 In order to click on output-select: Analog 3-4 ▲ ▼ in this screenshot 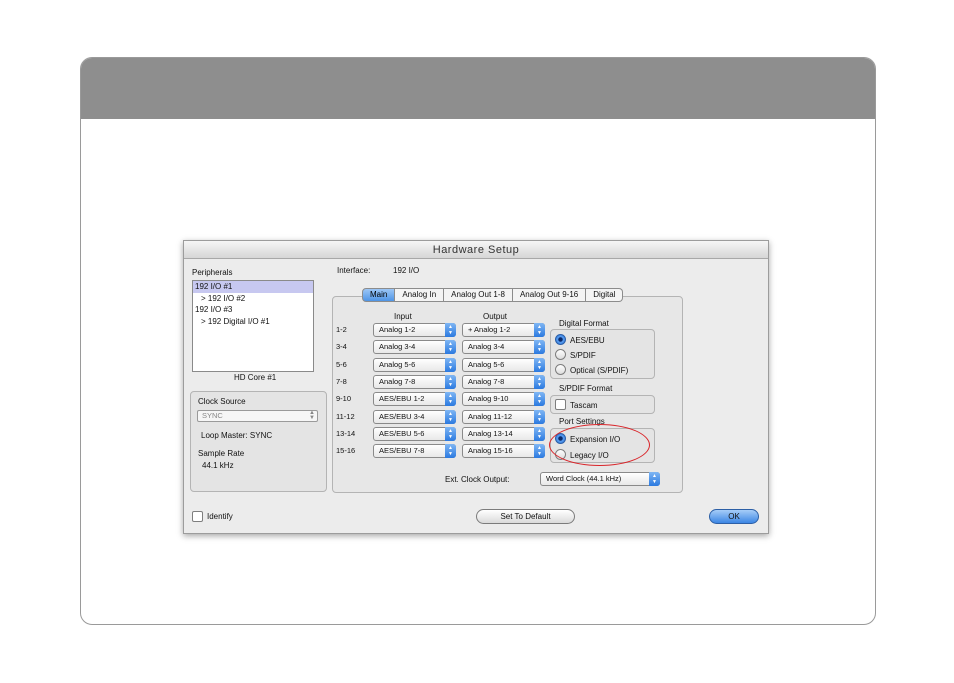, I will do `click(503, 347)`.